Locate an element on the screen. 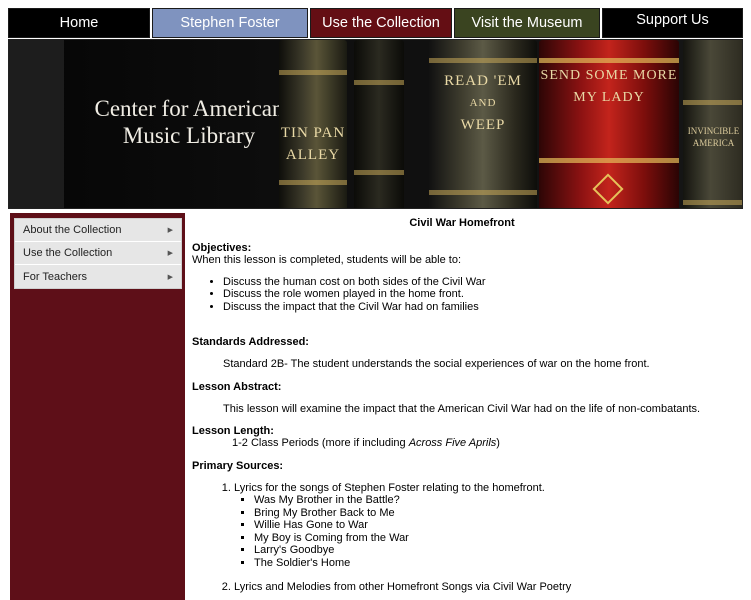 This screenshot has width=751, height=600. abstract-heading: Lesson Abstract: is located at coordinates (237, 386).